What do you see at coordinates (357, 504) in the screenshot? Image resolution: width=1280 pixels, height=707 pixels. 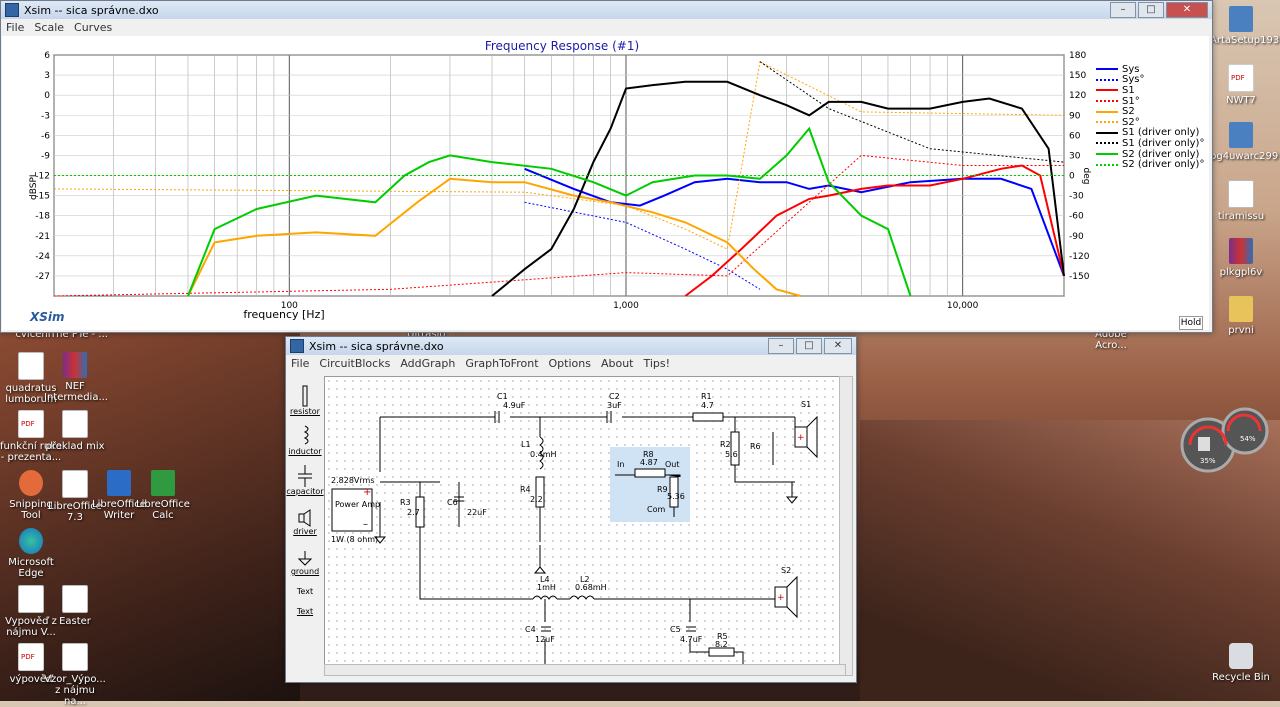 I see `power-amp-label: Power Amp` at bounding box center [357, 504].